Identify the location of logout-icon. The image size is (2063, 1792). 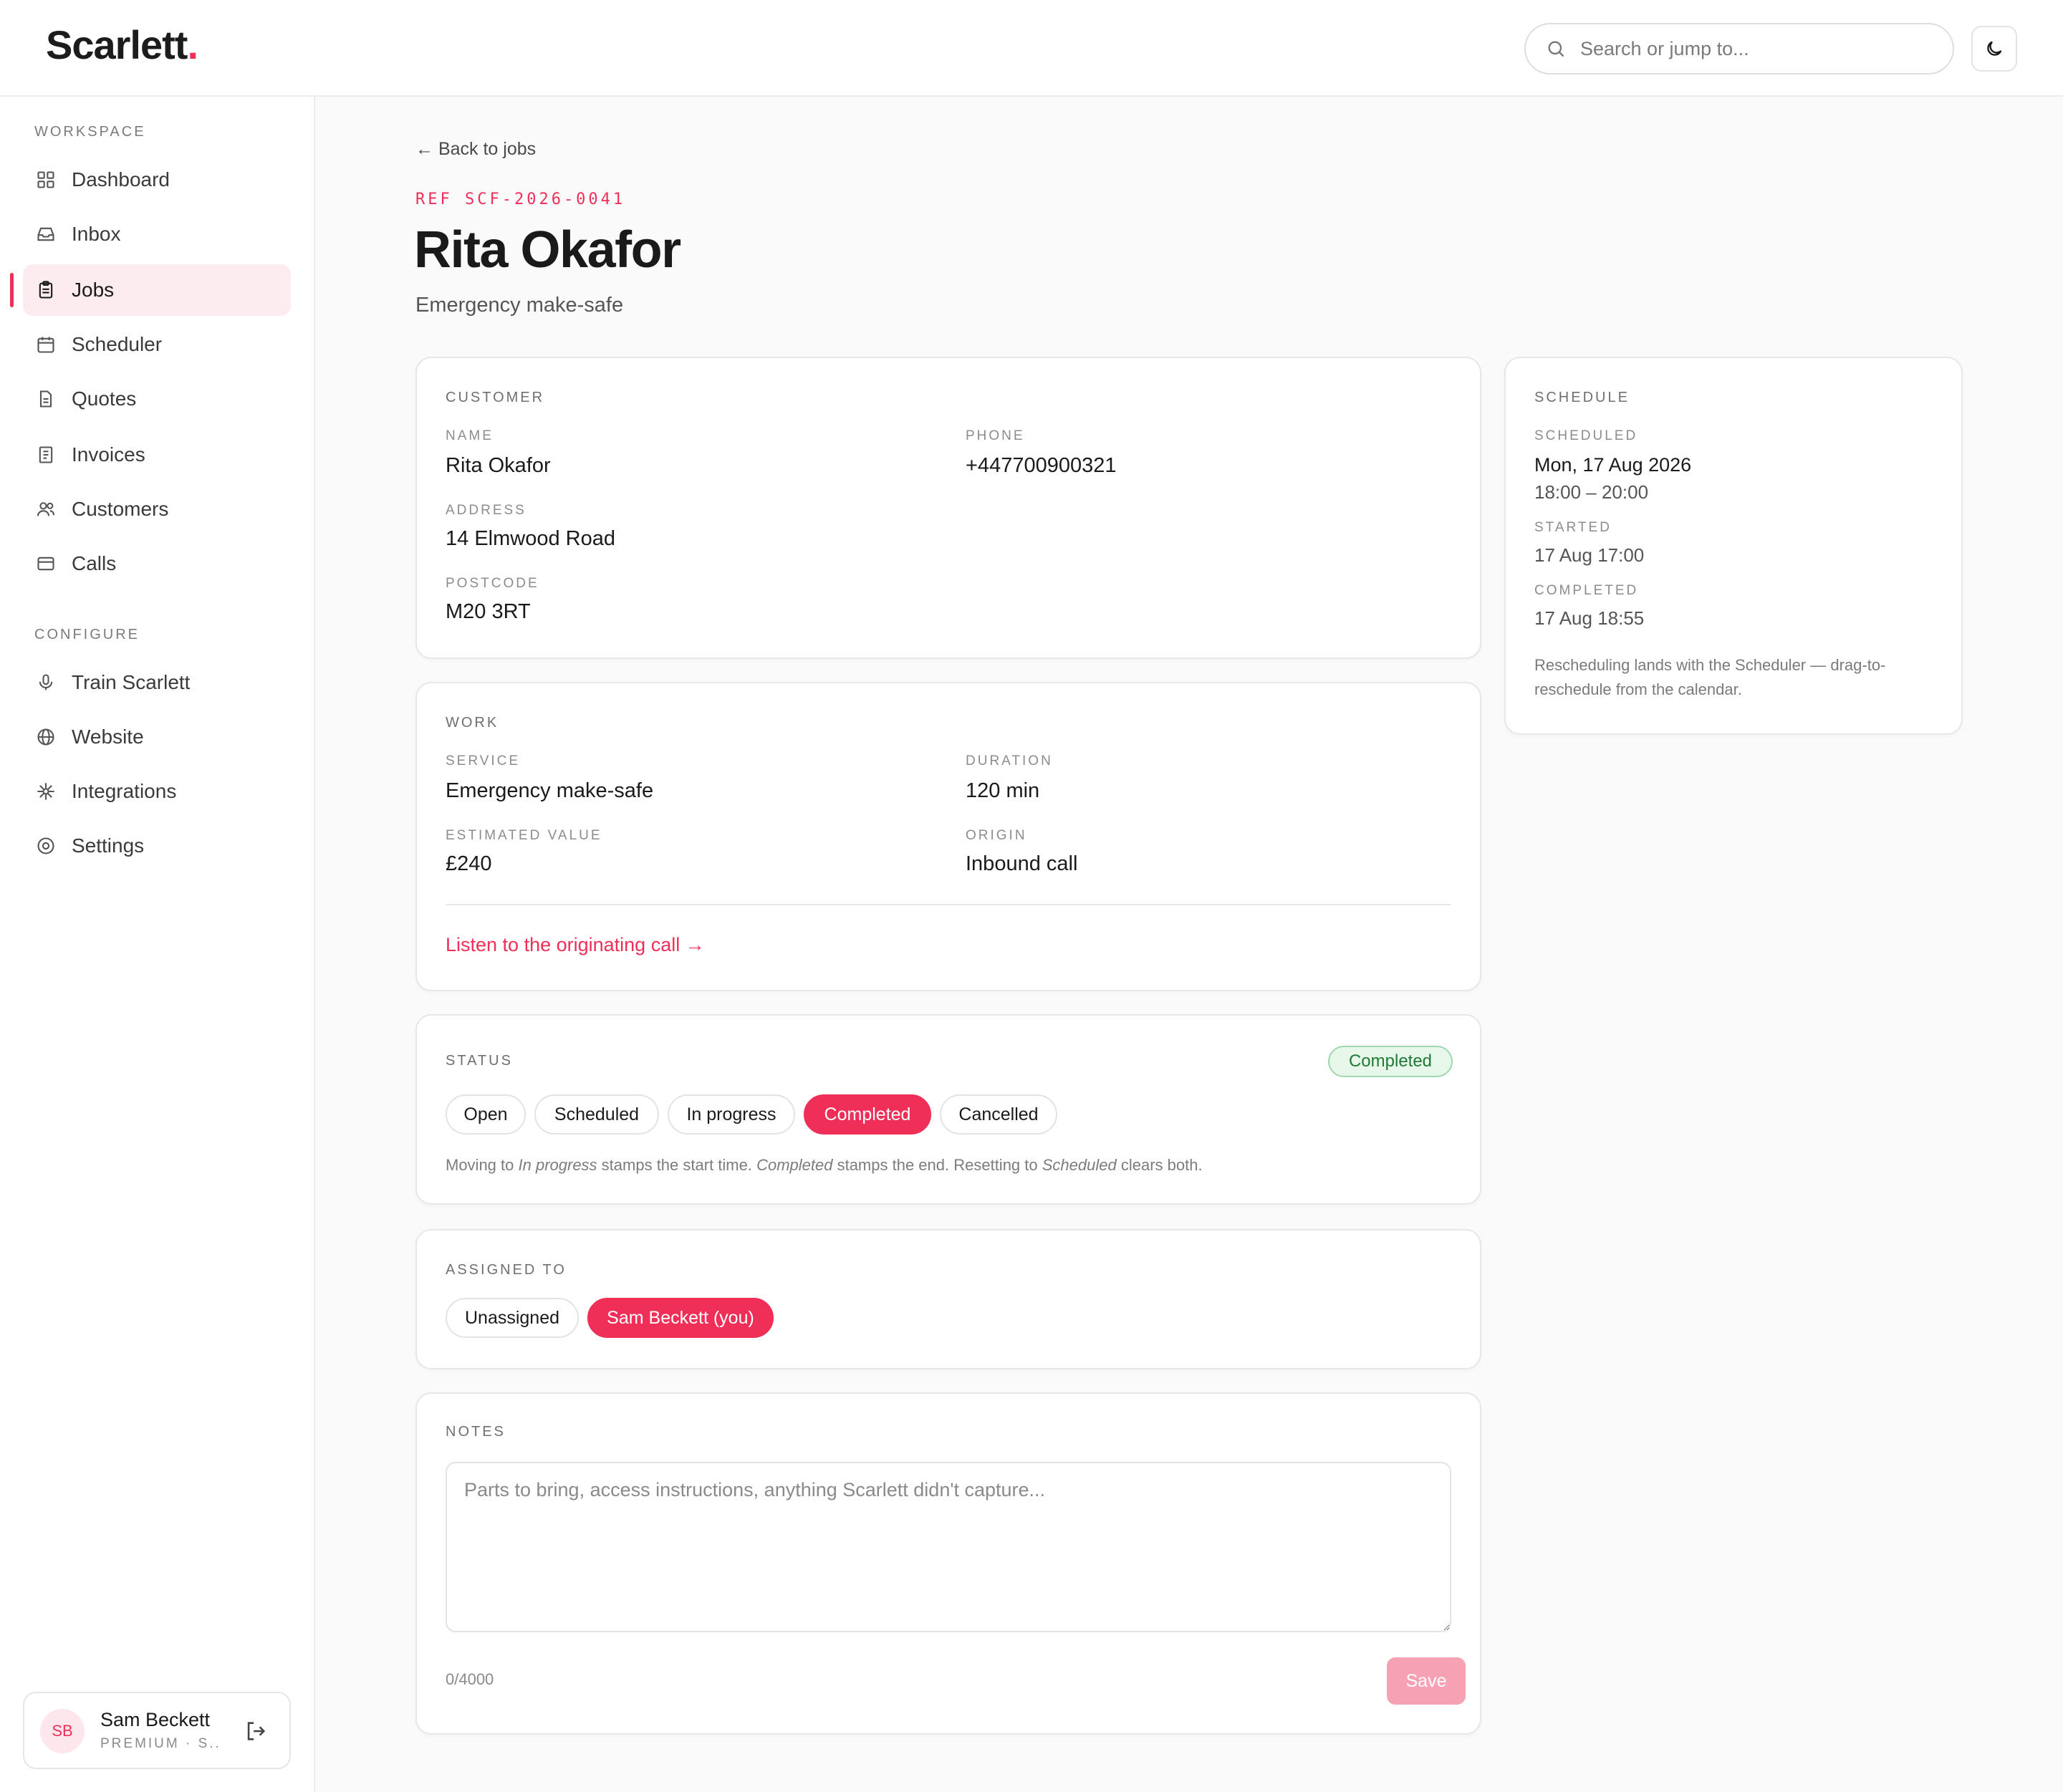
(256, 1731).